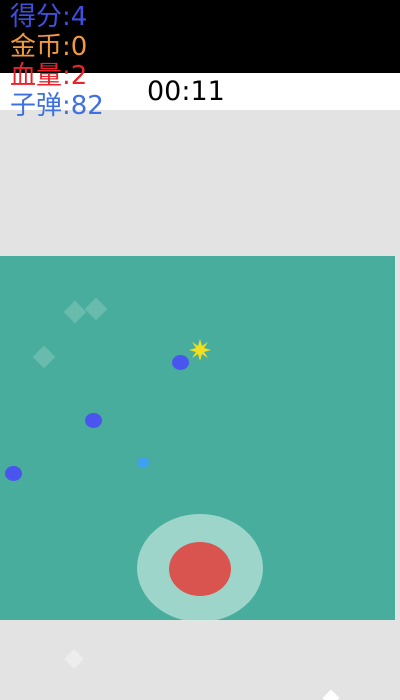 The width and height of the screenshot is (400, 700). I want to click on bullets-label: 子弹:82, so click(57, 105).